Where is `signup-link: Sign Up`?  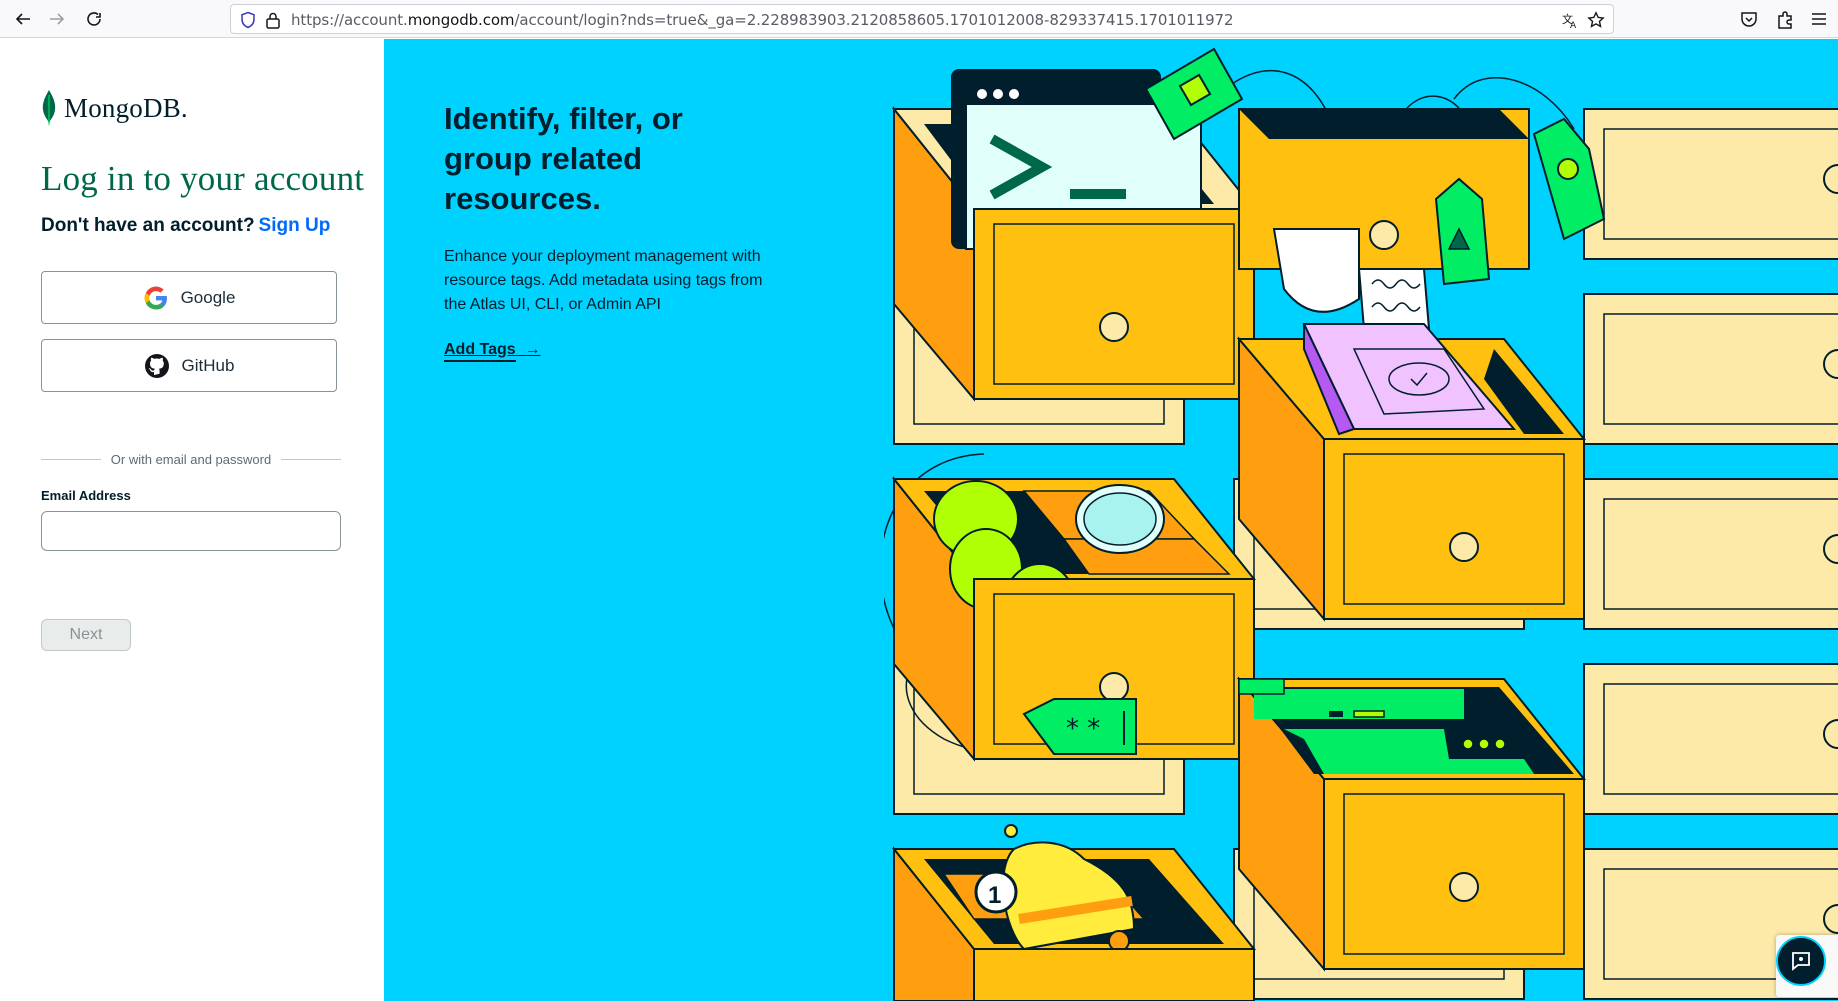
signup-link: Sign Up is located at coordinates (295, 225).